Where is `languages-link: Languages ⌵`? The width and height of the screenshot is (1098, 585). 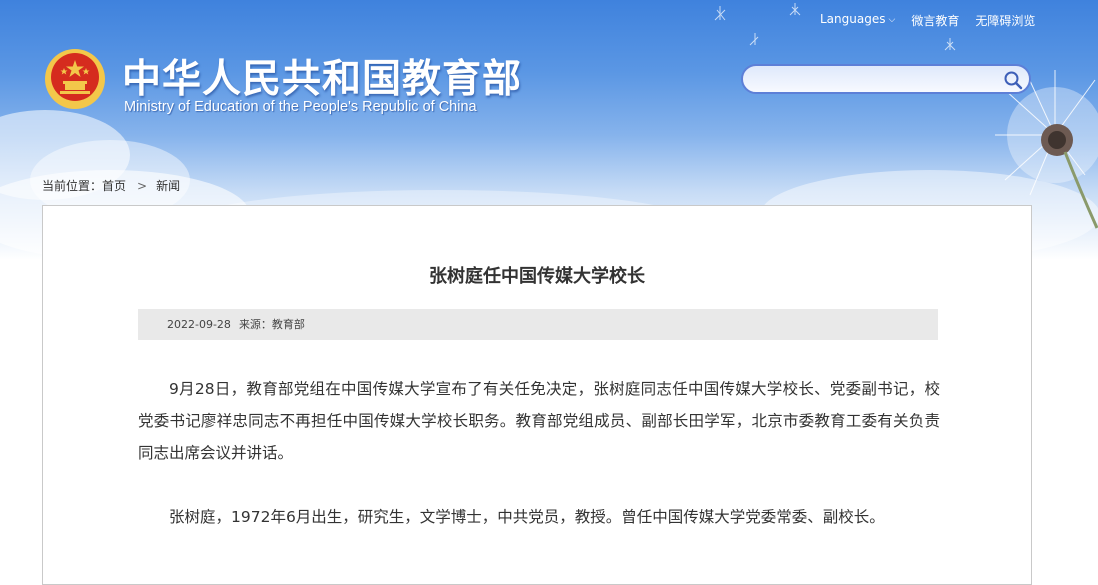
languages-link: Languages ⌵ is located at coordinates (857, 20).